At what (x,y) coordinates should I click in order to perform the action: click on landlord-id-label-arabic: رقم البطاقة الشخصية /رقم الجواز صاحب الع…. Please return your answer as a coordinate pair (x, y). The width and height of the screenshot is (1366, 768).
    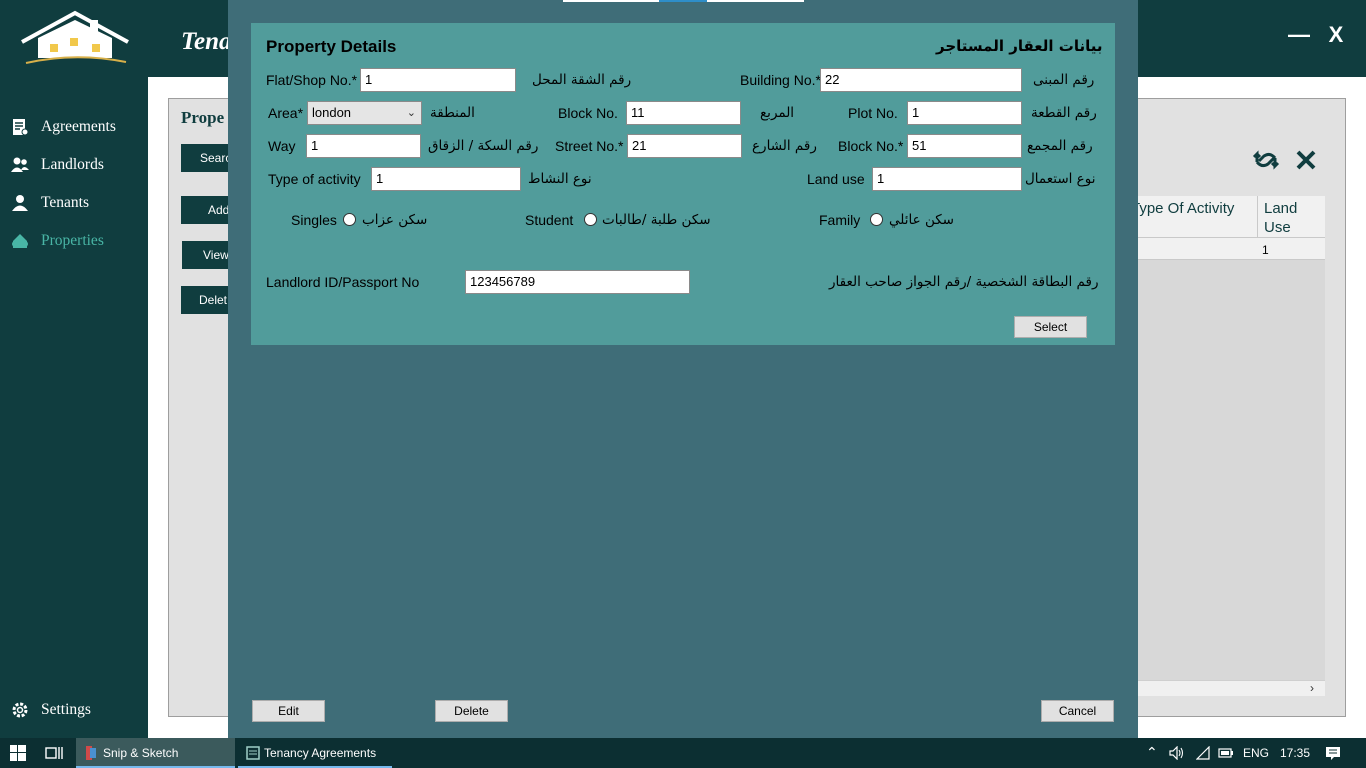
    Looking at the image, I should click on (964, 282).